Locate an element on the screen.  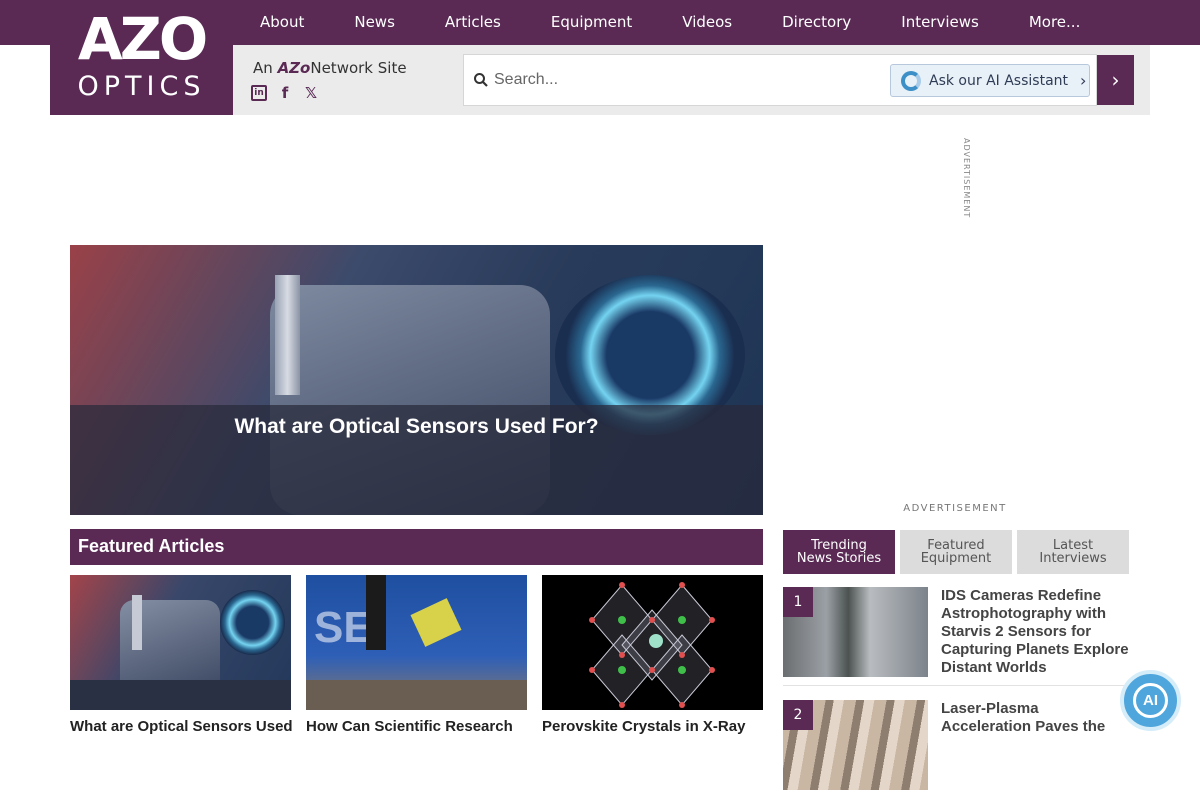
advertisement-label-vertical: ADVERTISEMENT is located at coordinates (966, 178).